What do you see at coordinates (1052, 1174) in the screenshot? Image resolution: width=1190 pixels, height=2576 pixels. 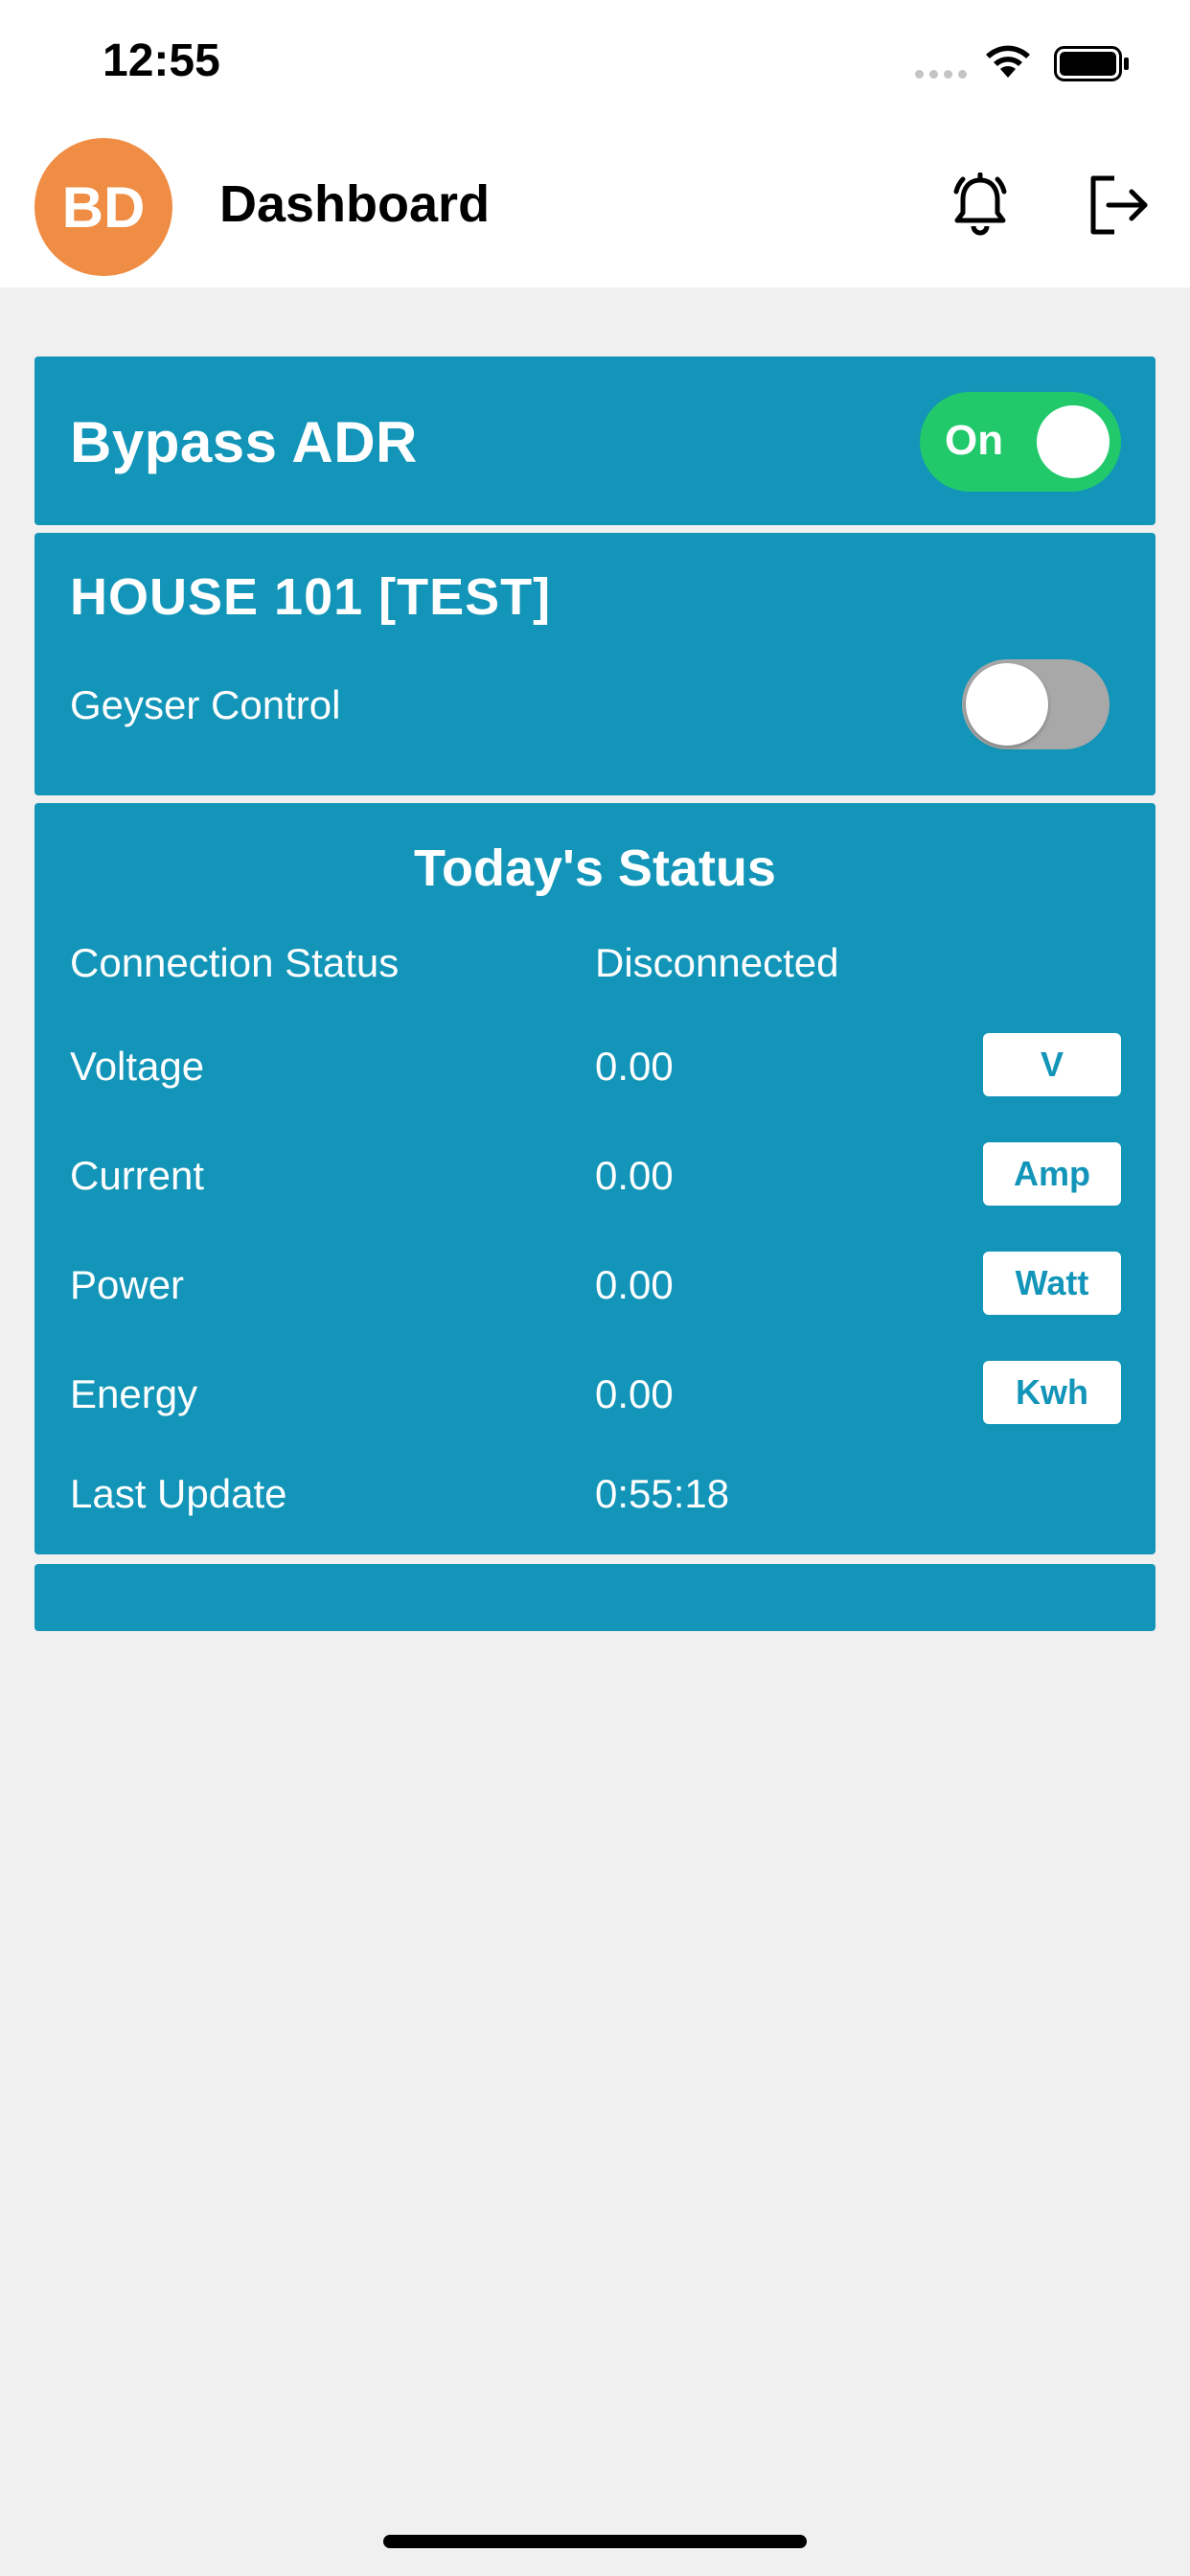 I see `unit-button-amp: Amp` at bounding box center [1052, 1174].